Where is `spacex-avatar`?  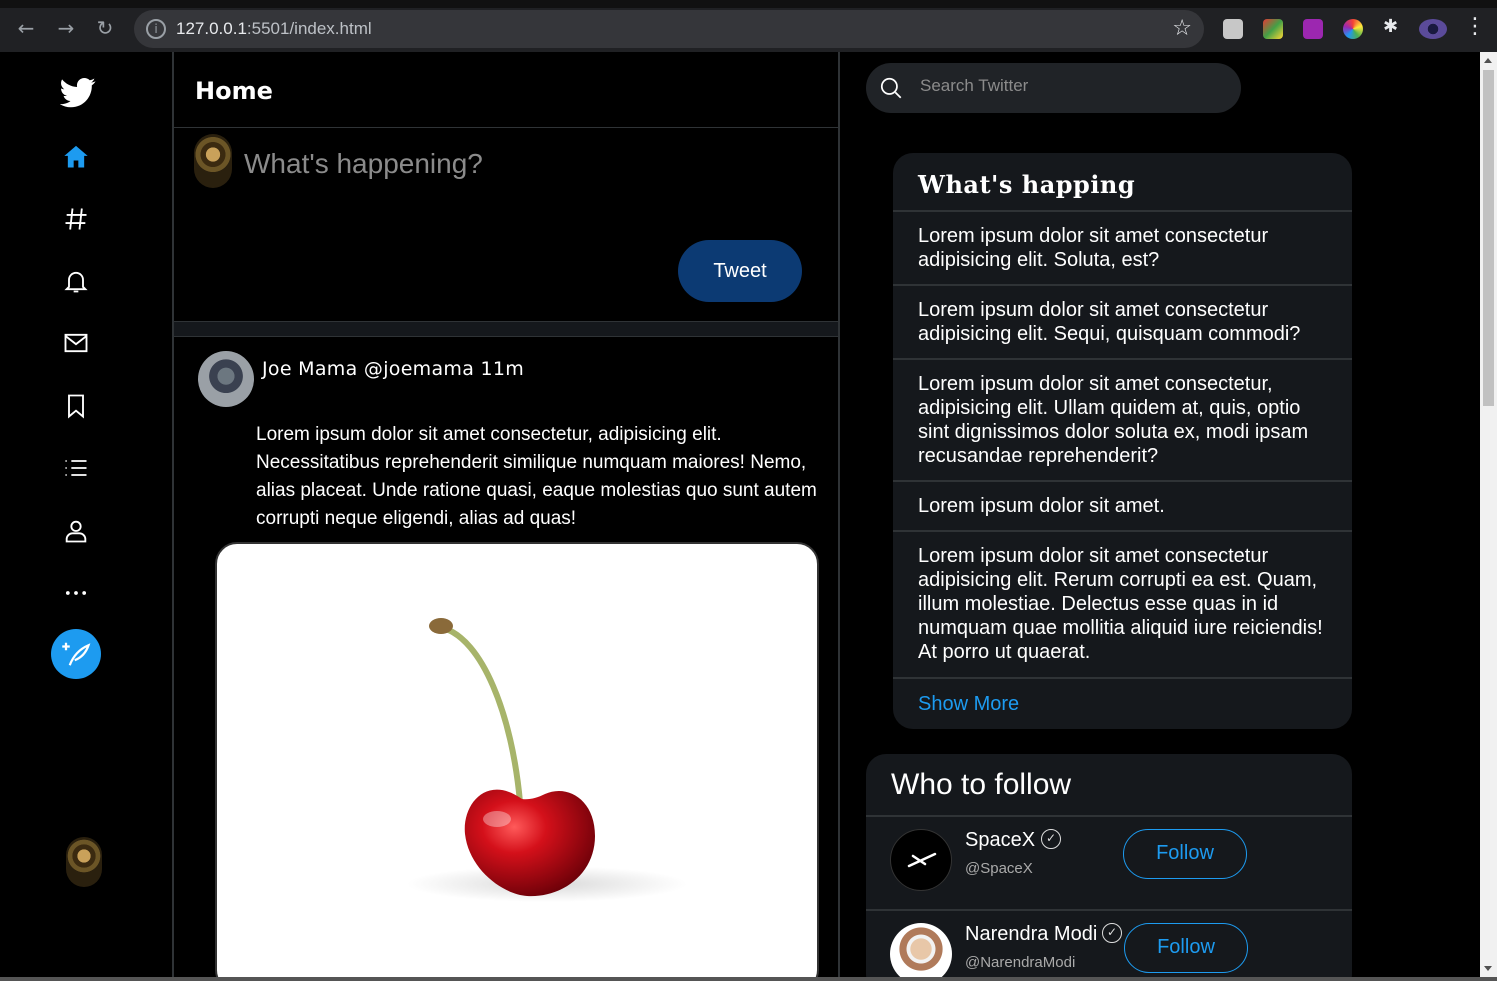 spacex-avatar is located at coordinates (921, 860).